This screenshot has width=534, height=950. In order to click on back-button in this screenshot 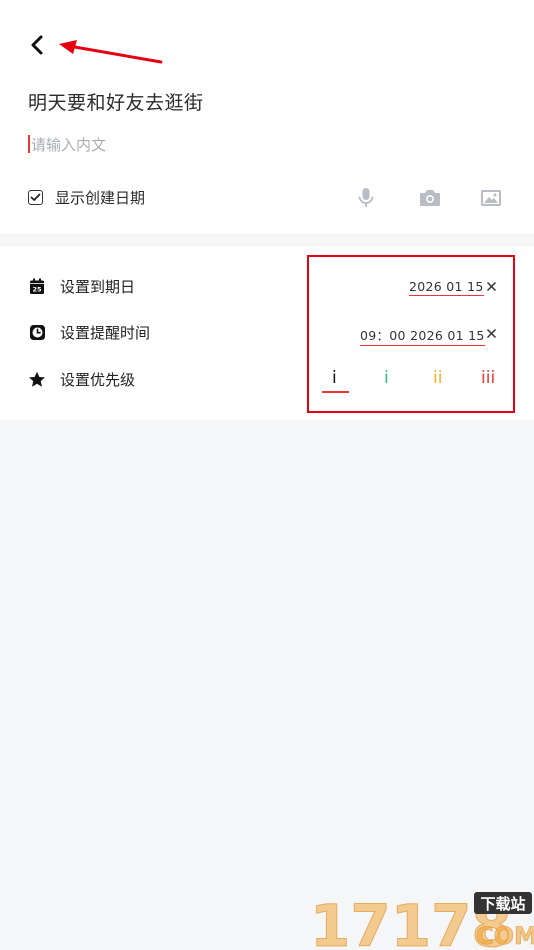, I will do `click(37, 45)`.